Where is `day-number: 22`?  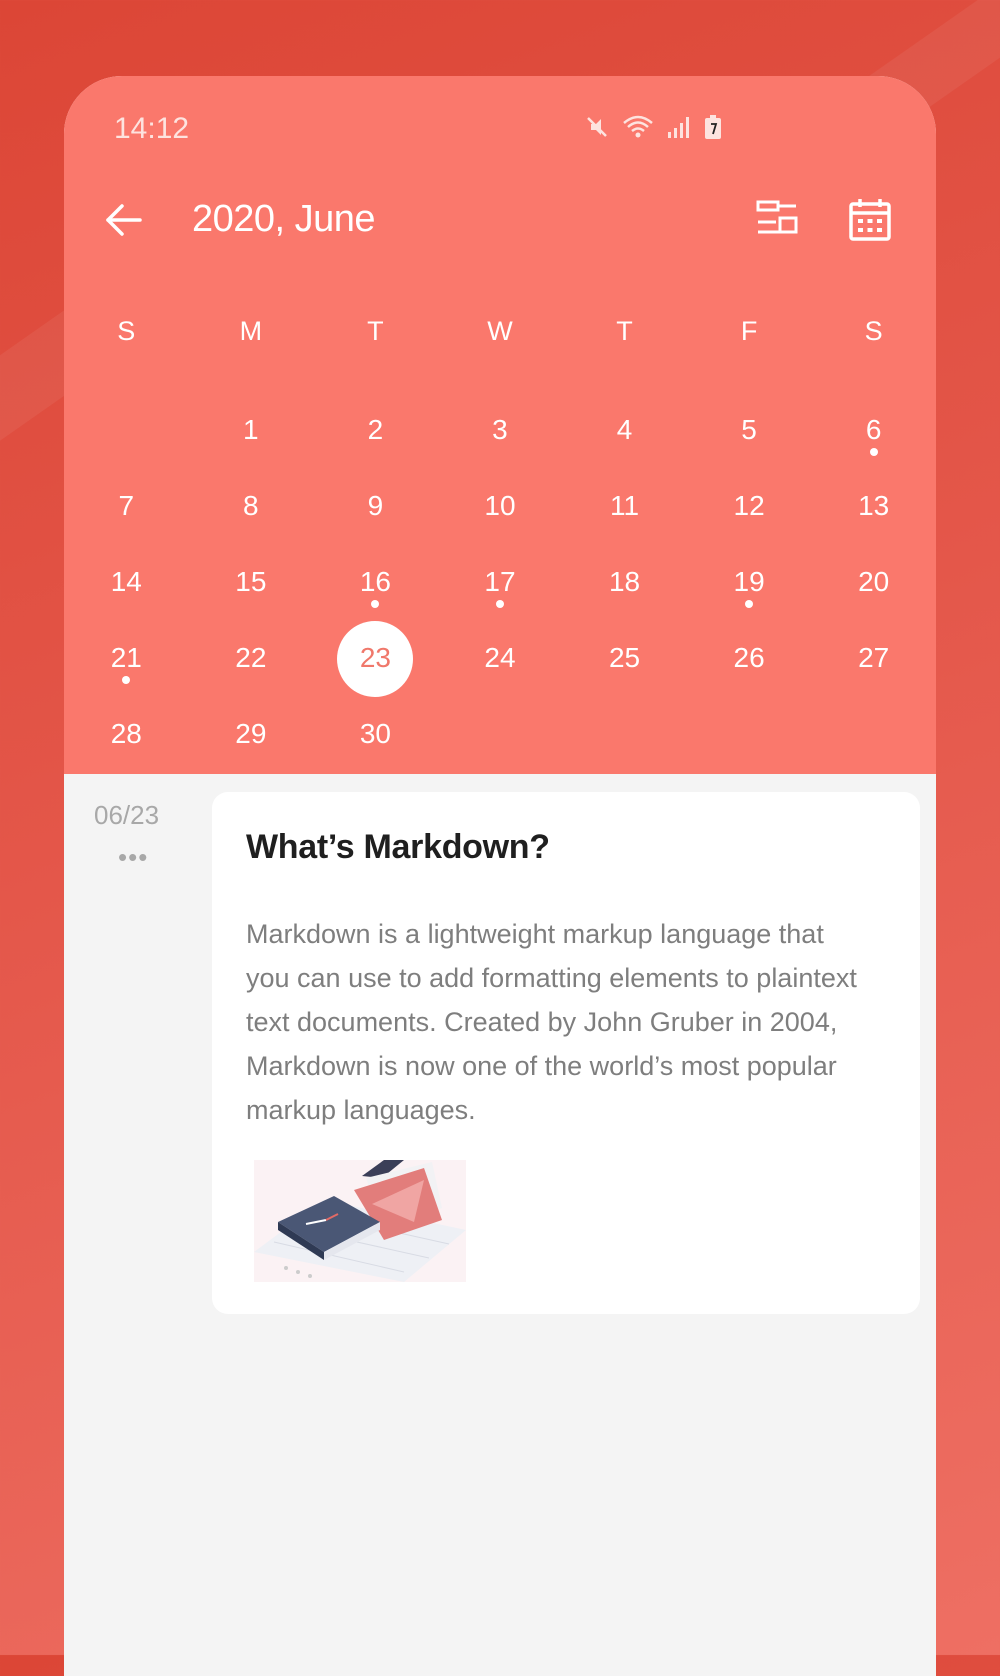
day-number: 22 is located at coordinates (251, 657).